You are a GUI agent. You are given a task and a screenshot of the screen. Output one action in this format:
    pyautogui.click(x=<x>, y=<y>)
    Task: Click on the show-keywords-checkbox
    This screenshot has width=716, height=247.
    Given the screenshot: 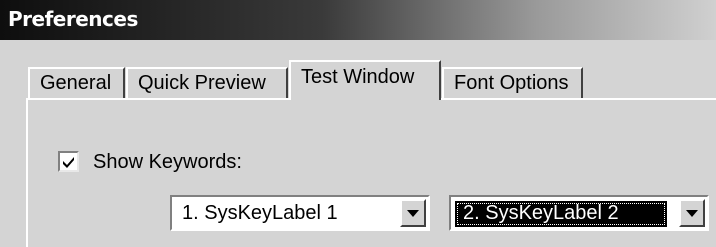 What is the action you would take?
    pyautogui.click(x=68, y=161)
    